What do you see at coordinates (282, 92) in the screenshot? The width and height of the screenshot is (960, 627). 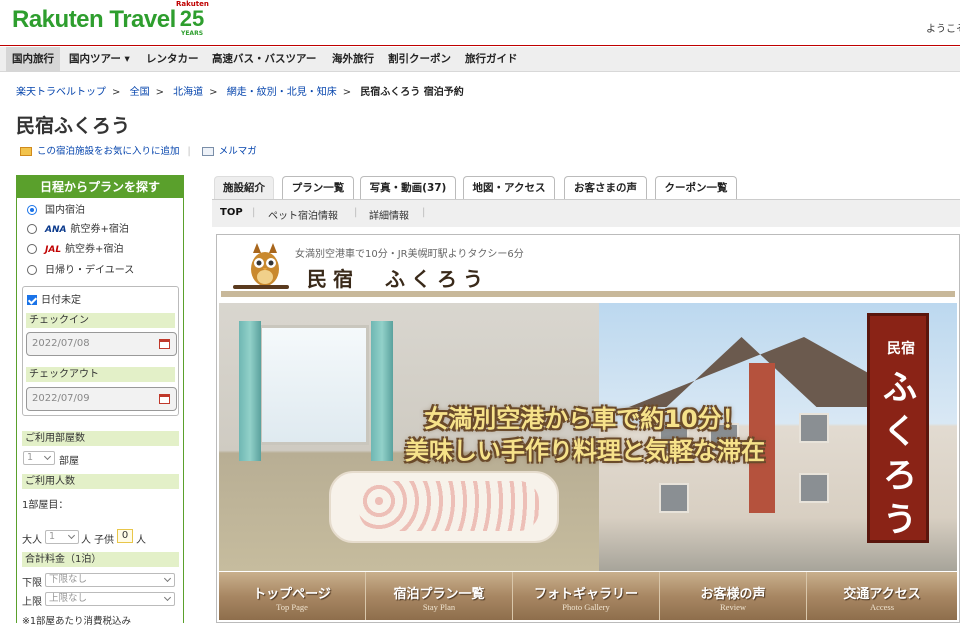 I see `breadcrumb-area: 網走・紋別・北見・知床` at bounding box center [282, 92].